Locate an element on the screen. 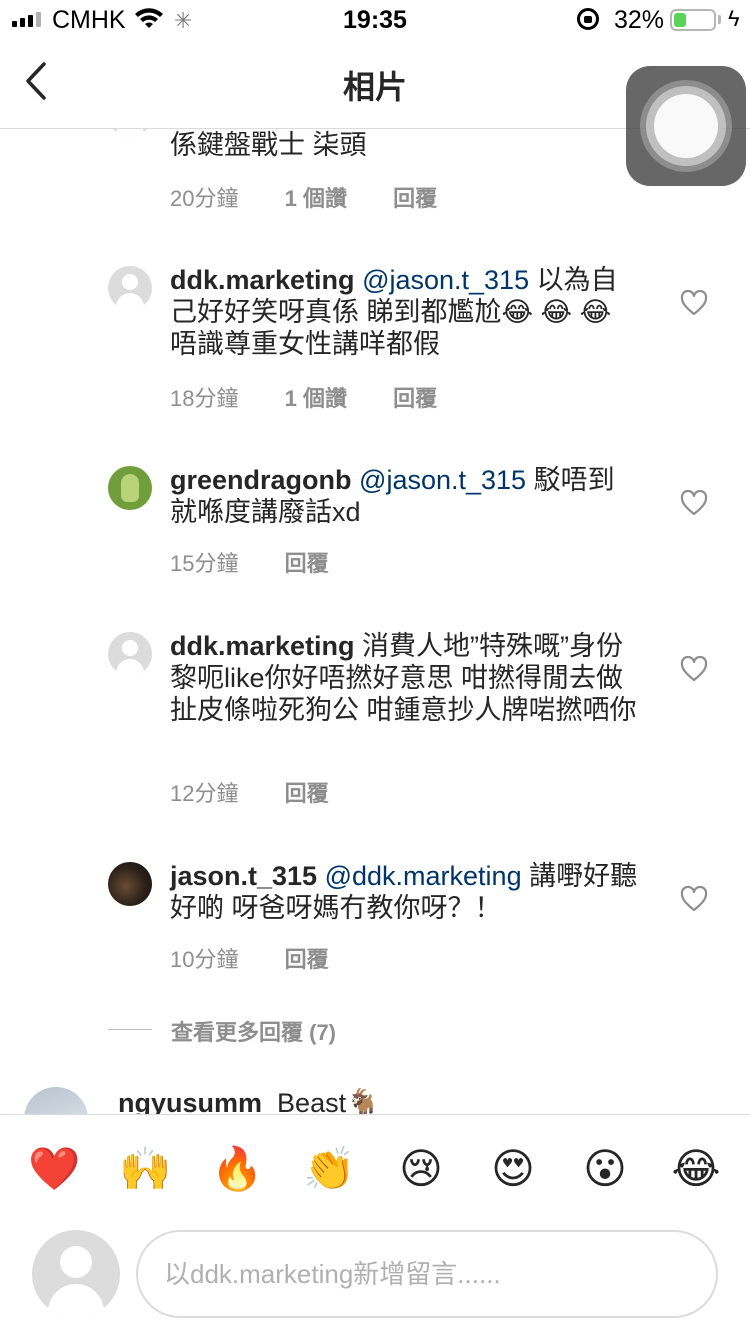 This screenshot has height=1334, width=750. tears-of-joy-emoji-button: 😂 is located at coordinates (696, 1169).